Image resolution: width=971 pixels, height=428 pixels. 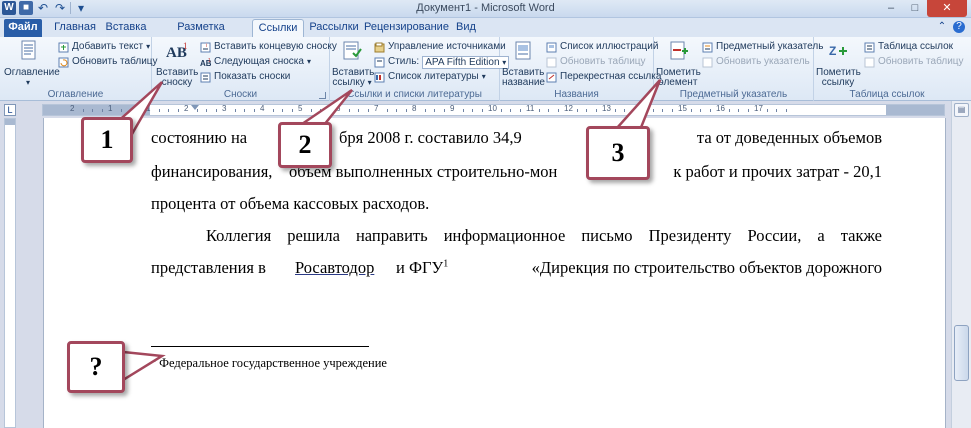 I want to click on mark-citation-button: Z Пометить ссылку, so click(x=838, y=63).